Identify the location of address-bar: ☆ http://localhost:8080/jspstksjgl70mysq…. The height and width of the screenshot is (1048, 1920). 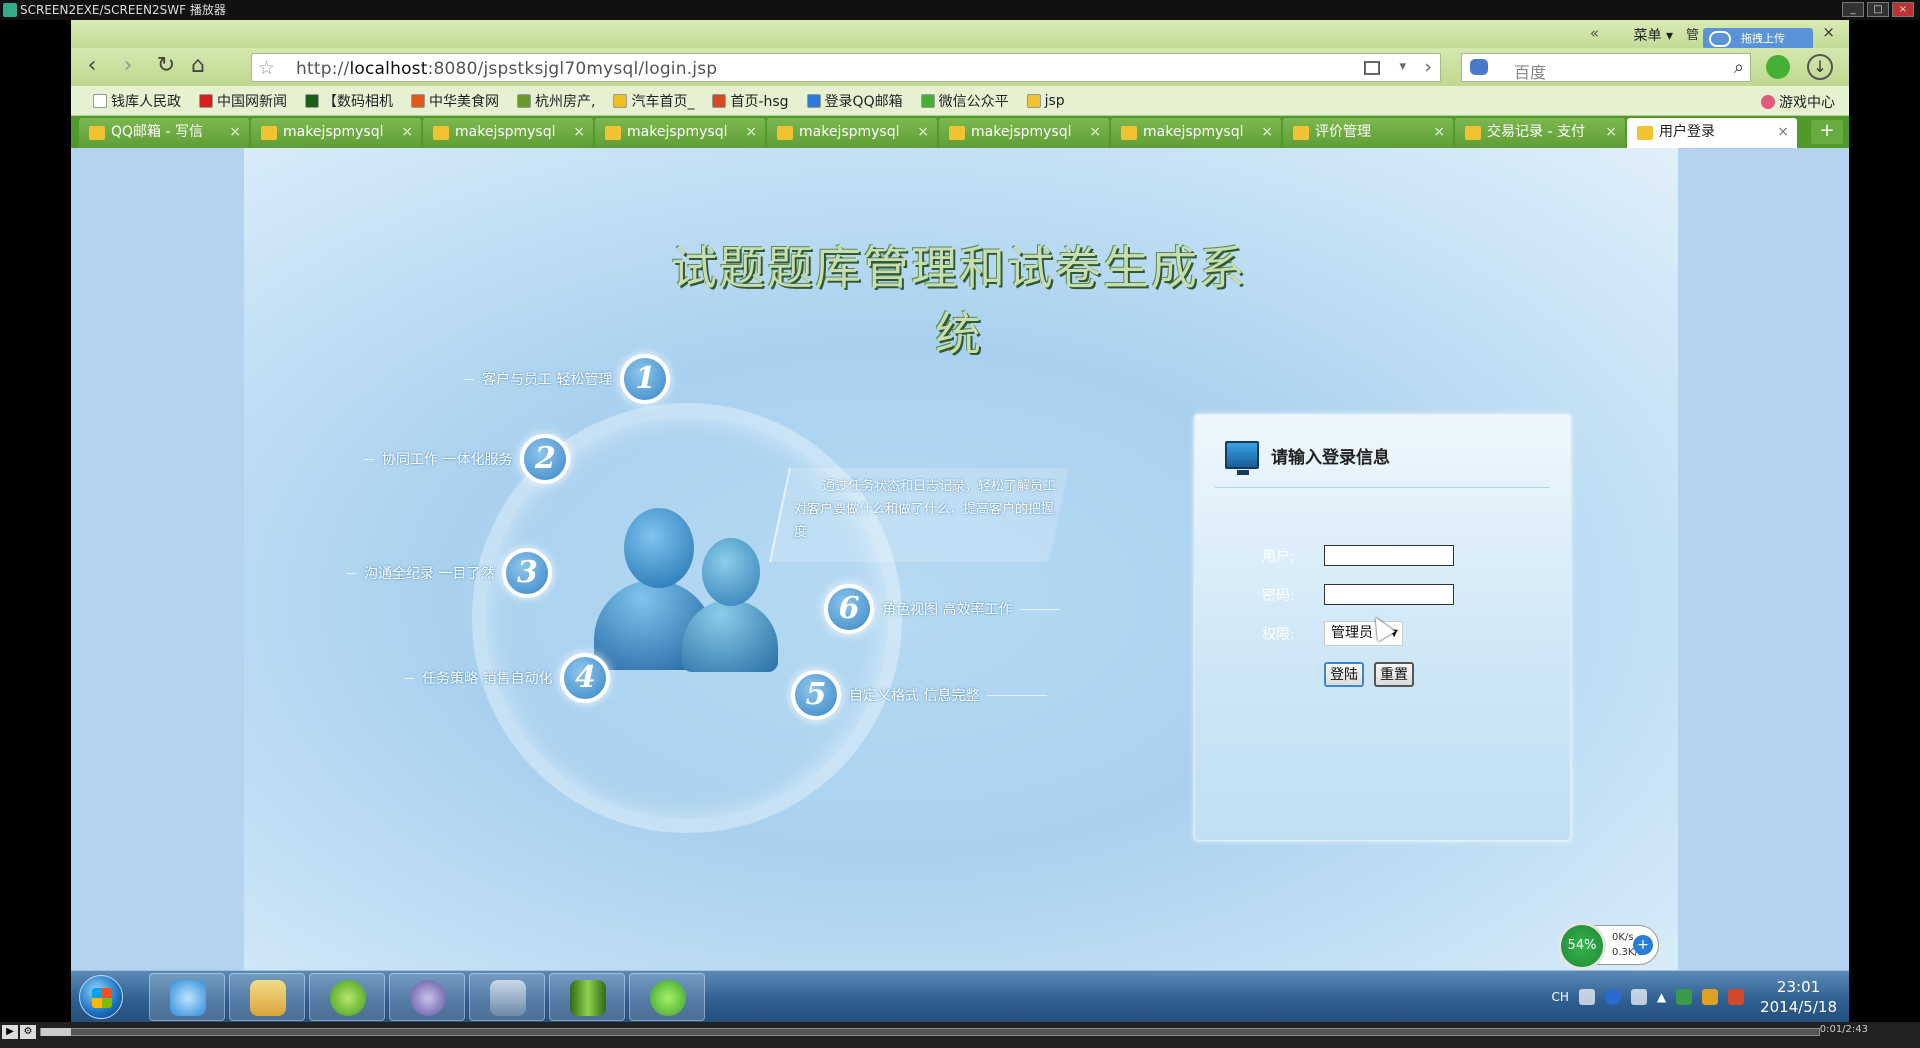
(846, 67).